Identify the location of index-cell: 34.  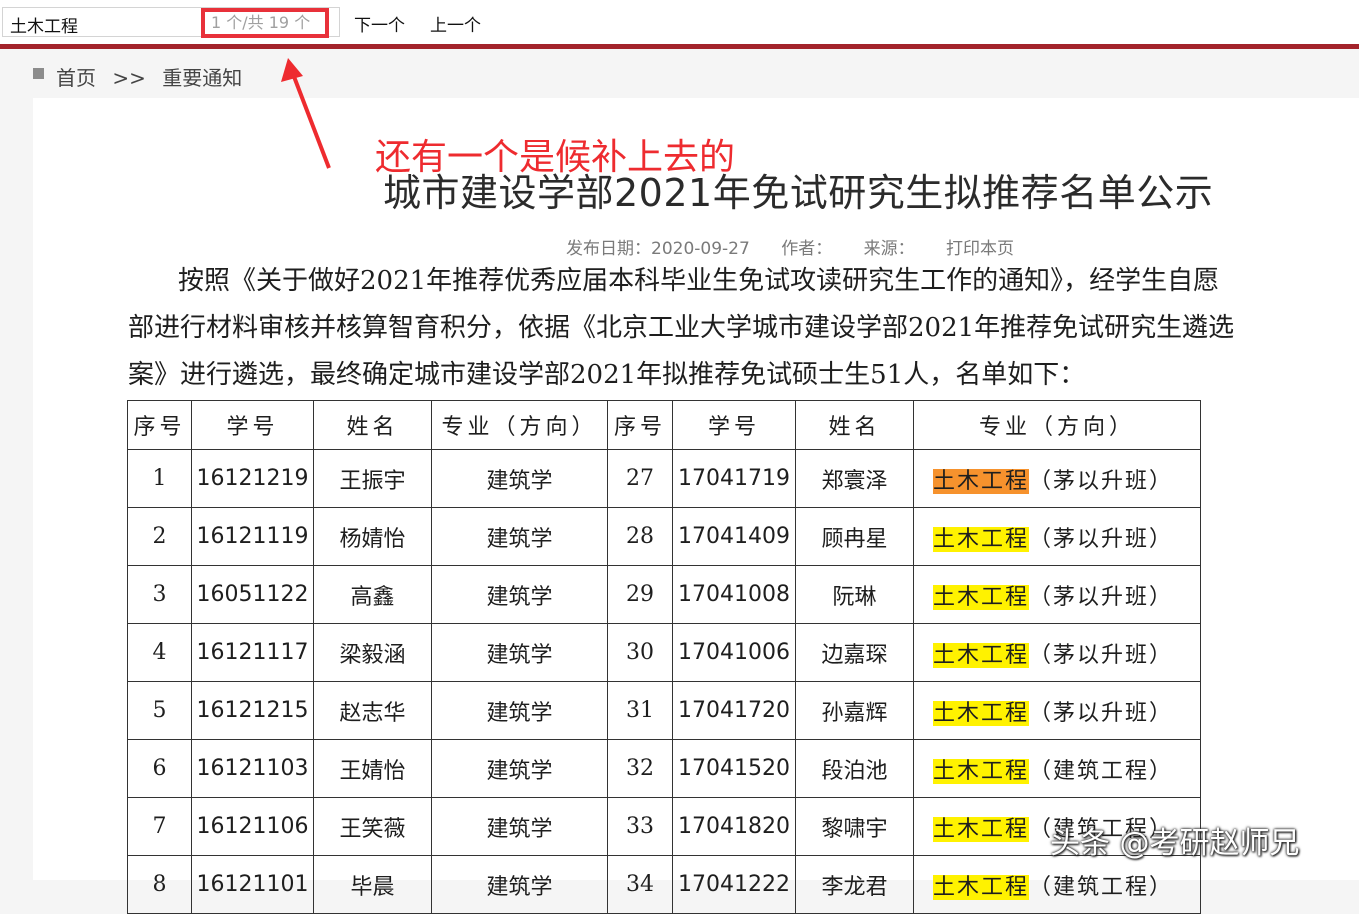
(640, 884).